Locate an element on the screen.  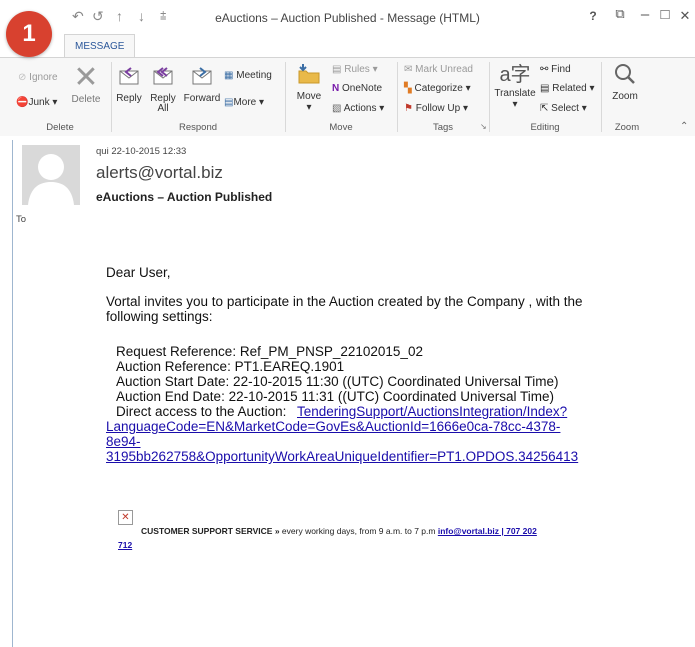
sender-email: alerts@vortal.biz is located at coordinates (159, 173).